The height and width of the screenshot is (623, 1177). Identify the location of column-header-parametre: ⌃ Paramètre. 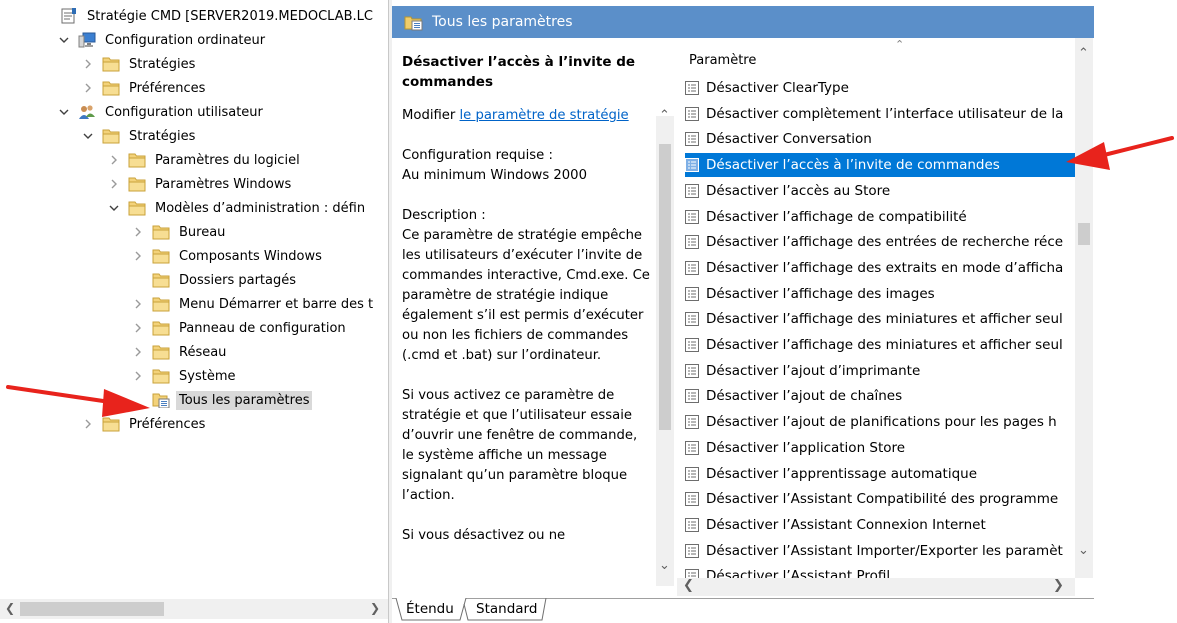
(877, 59).